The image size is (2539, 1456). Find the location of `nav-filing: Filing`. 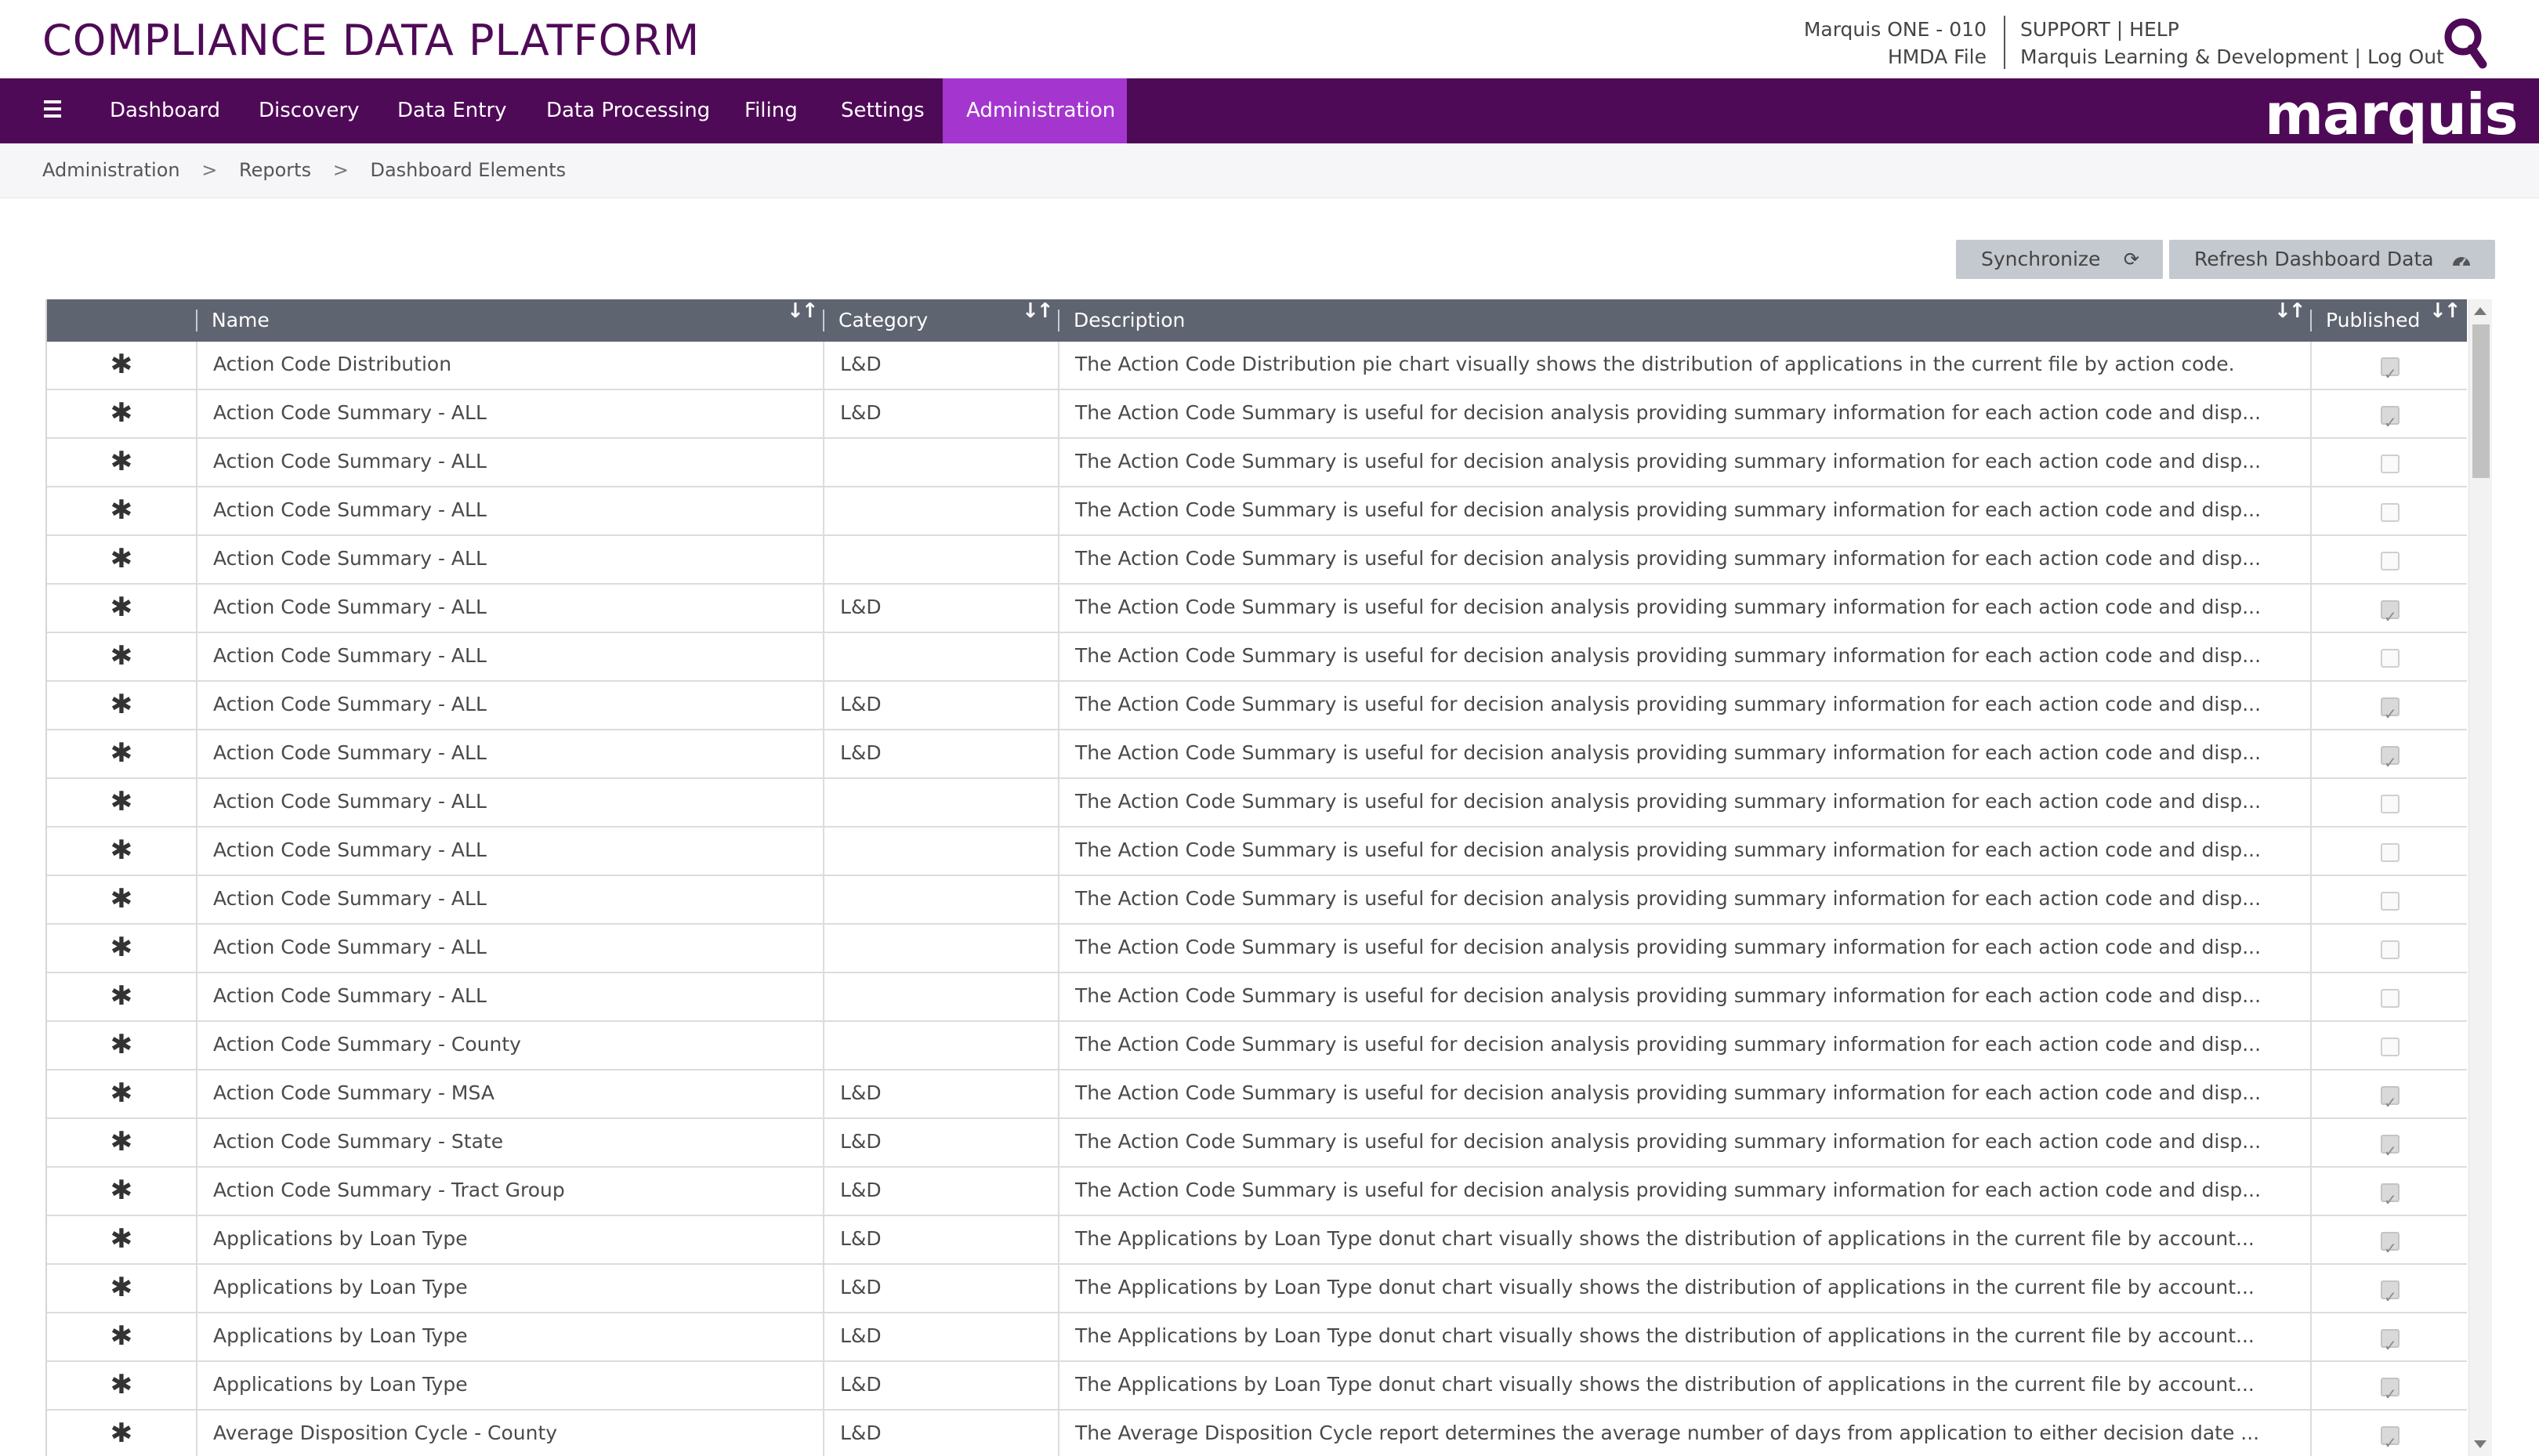

nav-filing: Filing is located at coordinates (771, 110).